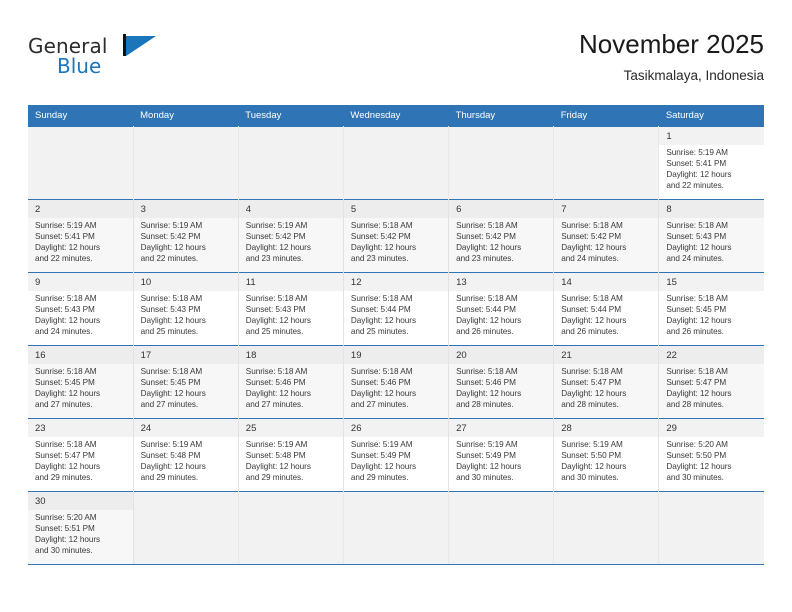  What do you see at coordinates (606, 116) in the screenshot?
I see `weekday-header-friday: Friday` at bounding box center [606, 116].